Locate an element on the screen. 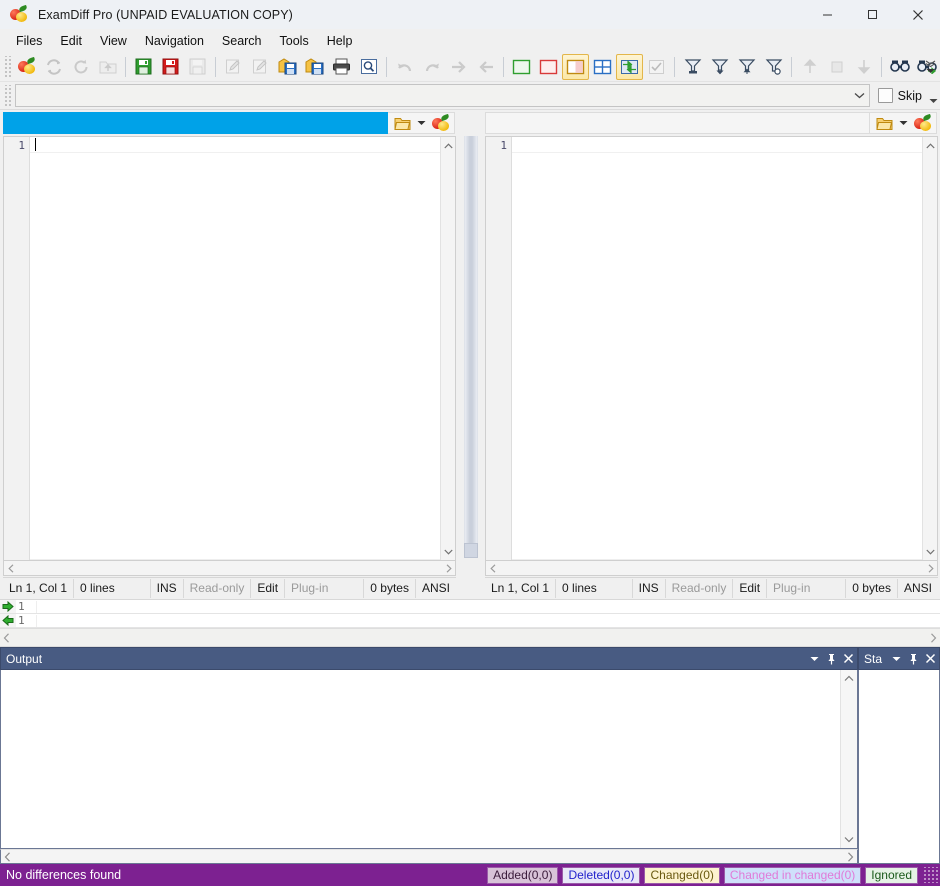  stop-icon is located at coordinates (836, 67).